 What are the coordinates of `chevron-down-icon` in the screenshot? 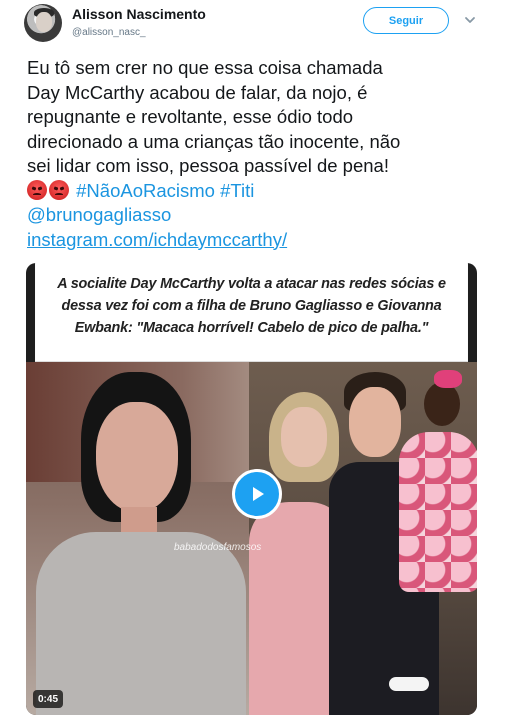 It's located at (470, 20).